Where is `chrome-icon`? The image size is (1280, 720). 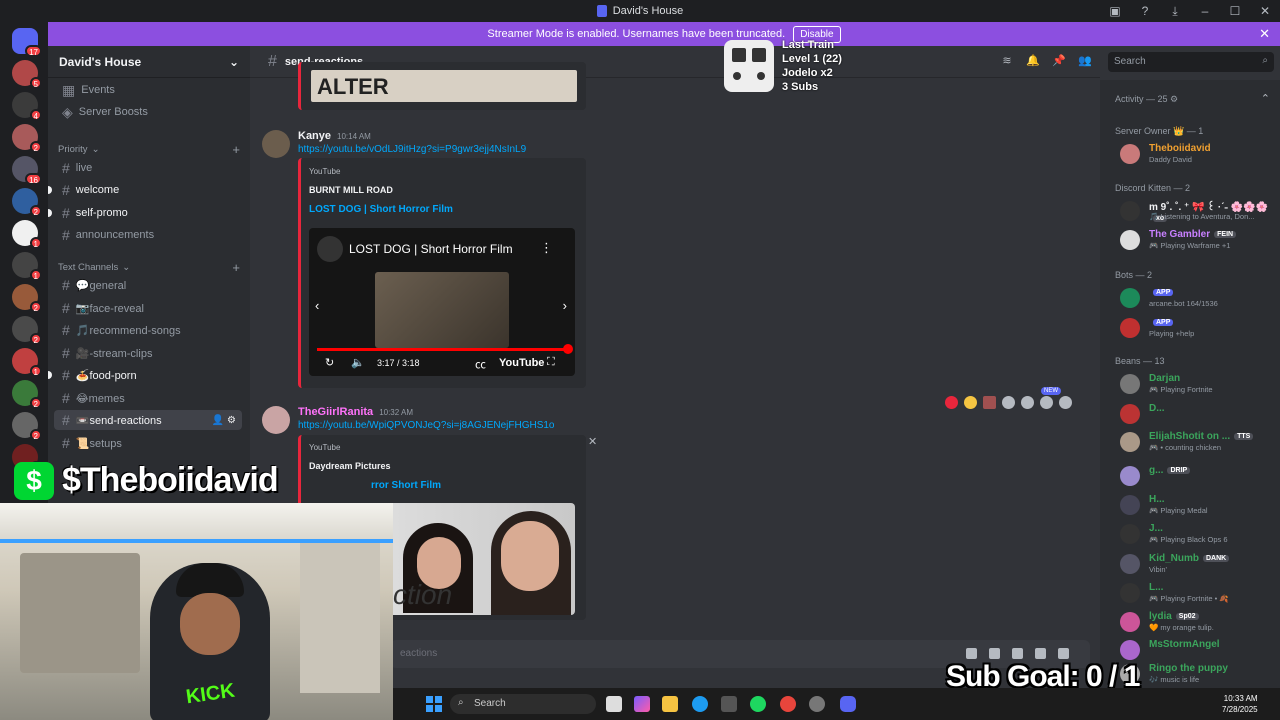
chrome-icon is located at coordinates (788, 704).